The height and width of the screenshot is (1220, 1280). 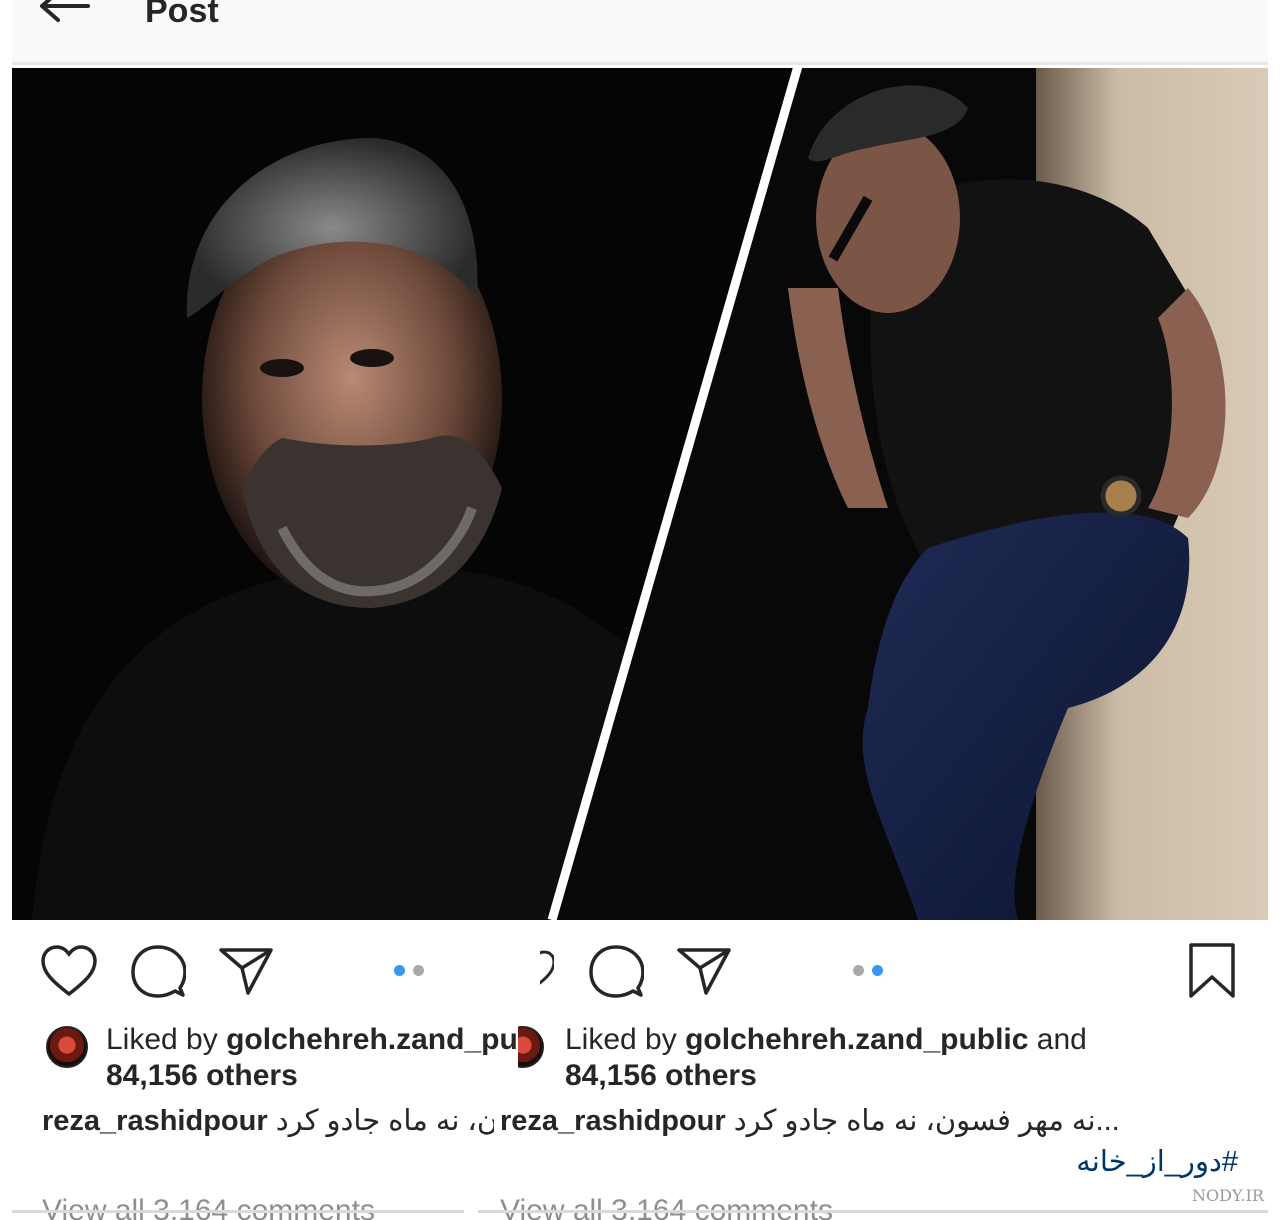 I want to click on caption-left: reza_rashidpour ون، نه ماه جادو کرد, so click(x=268, y=1124).